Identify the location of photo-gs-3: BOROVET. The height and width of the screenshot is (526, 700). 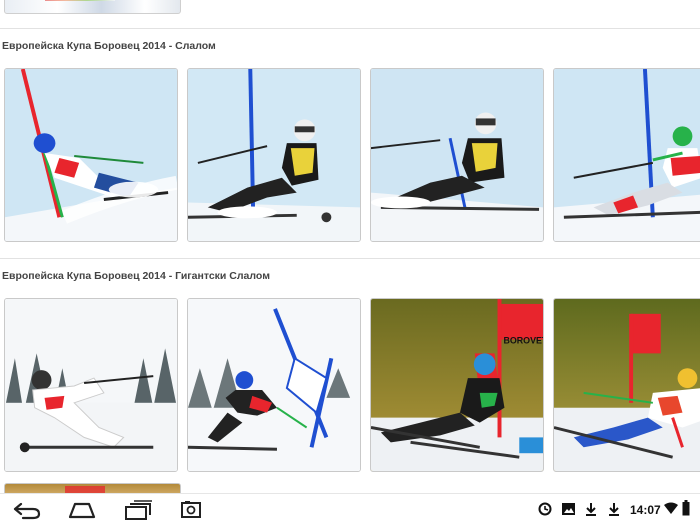
(457, 385).